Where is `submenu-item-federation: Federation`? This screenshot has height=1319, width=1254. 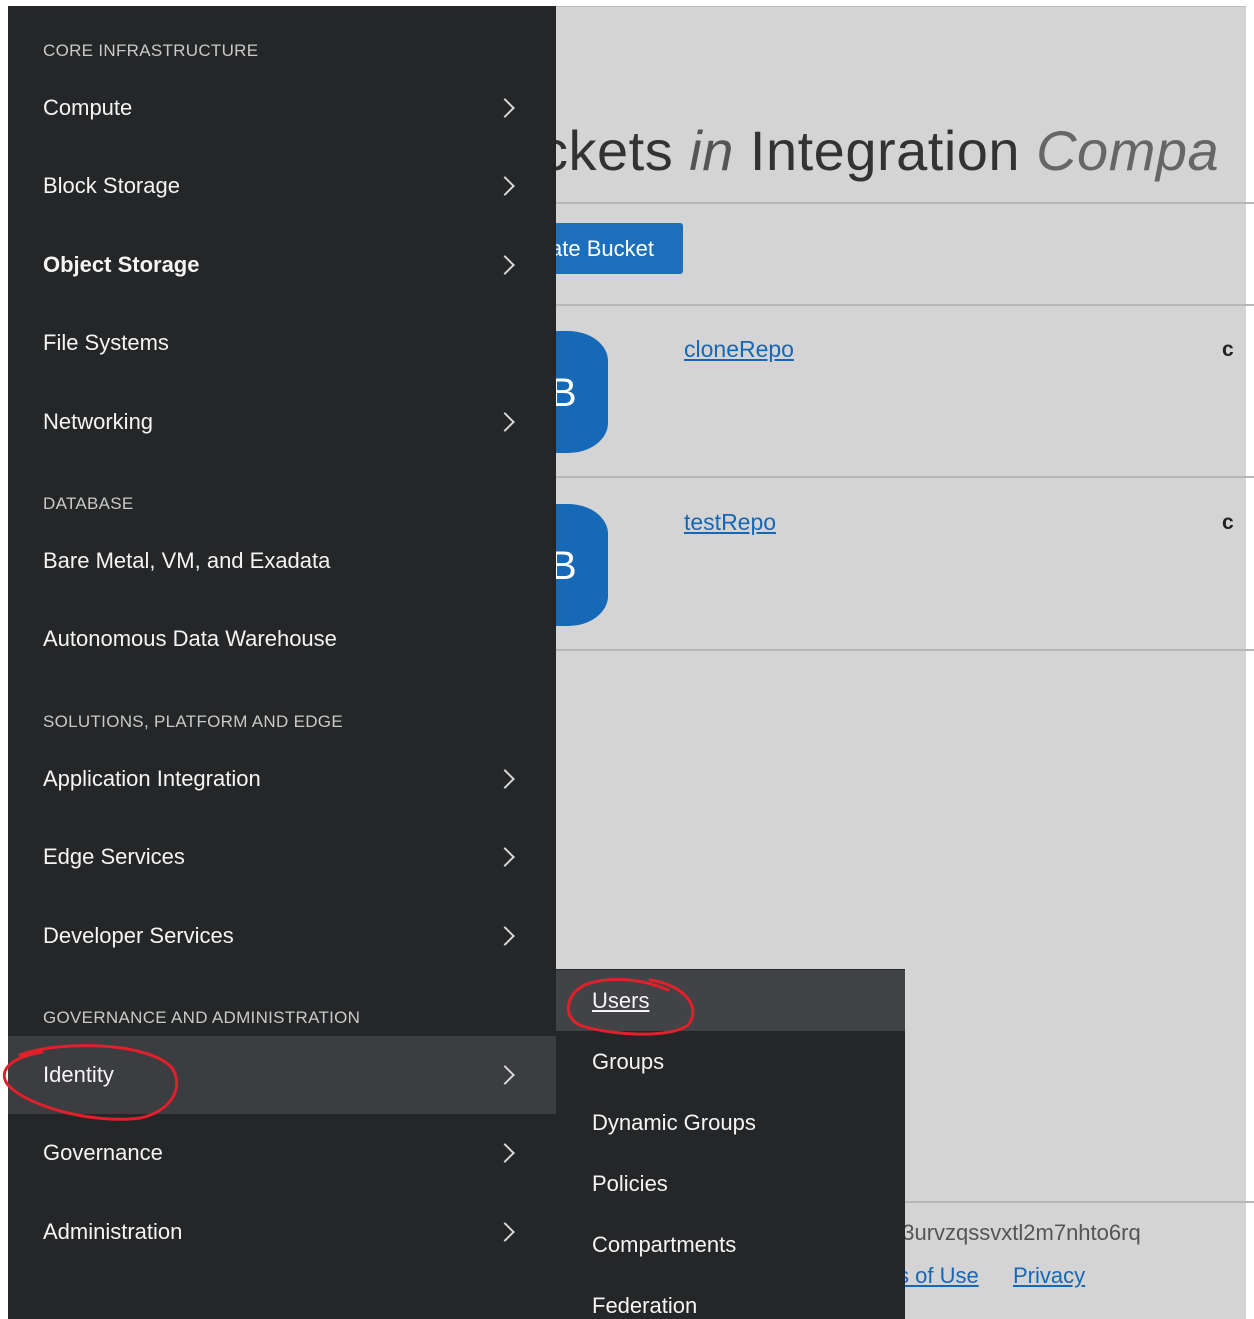 submenu-item-federation: Federation is located at coordinates (730, 1297).